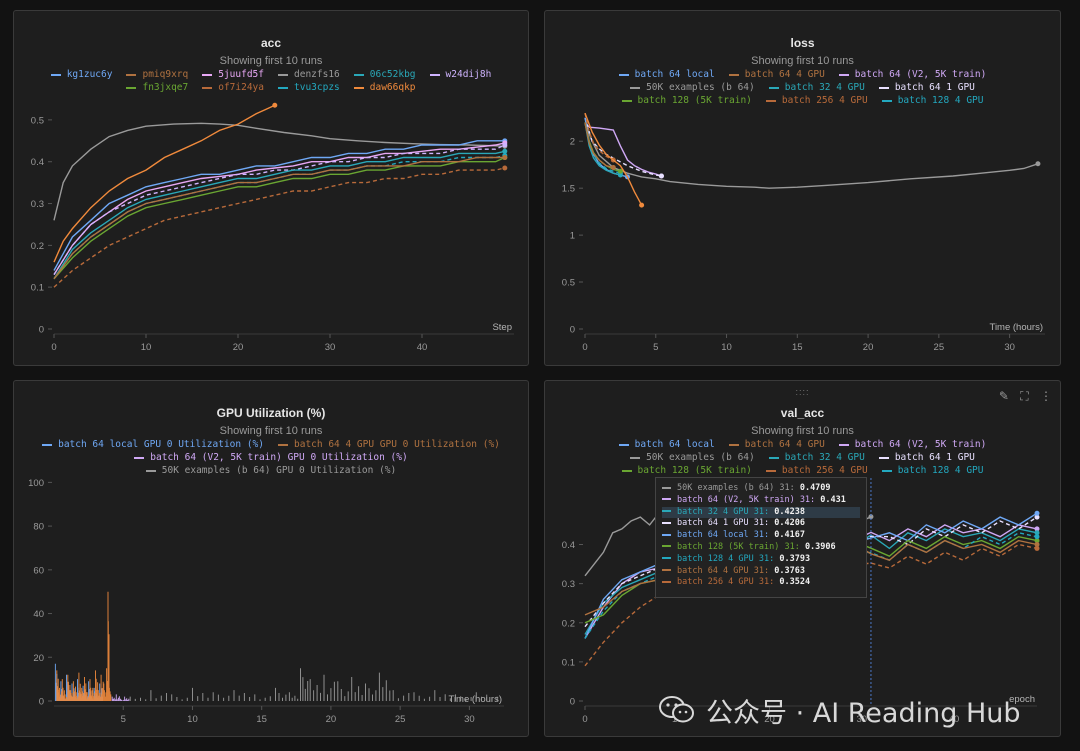  What do you see at coordinates (789, 523) in the screenshot?
I see `tooltip-value: 0.4206` at bounding box center [789, 523].